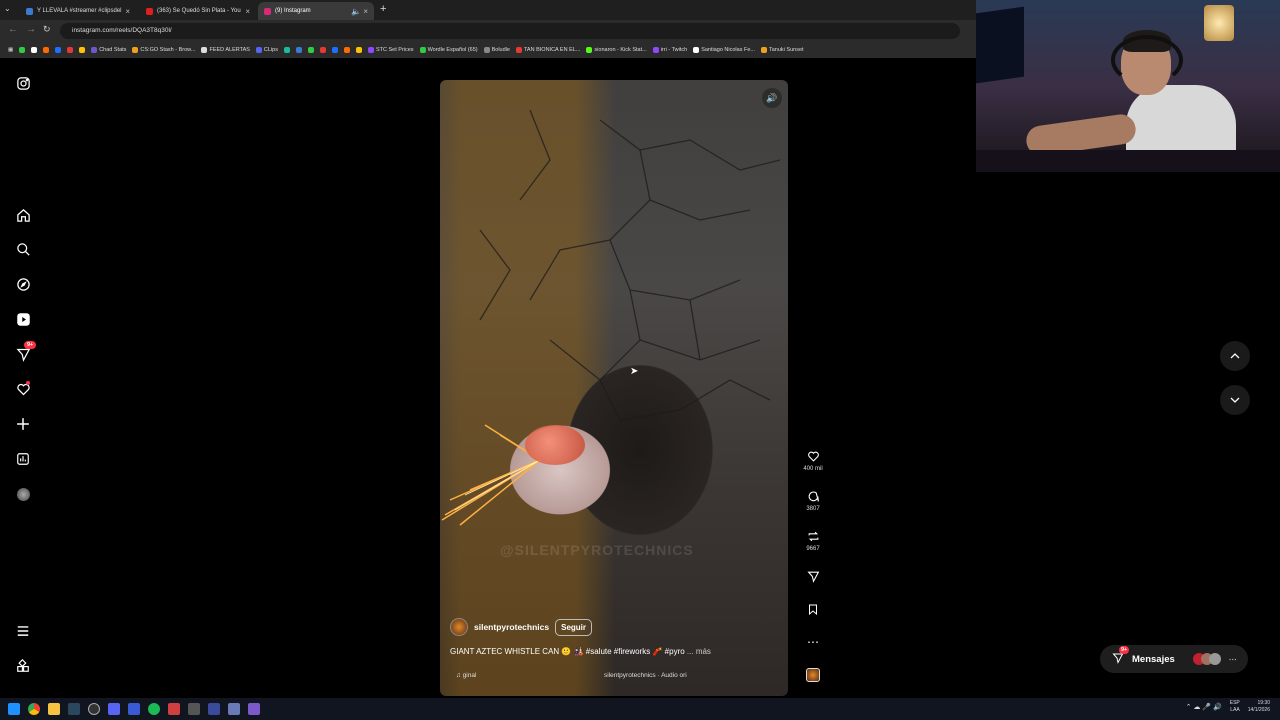  Describe the element at coordinates (54, 709) in the screenshot. I see `file-explorer-icon` at that location.